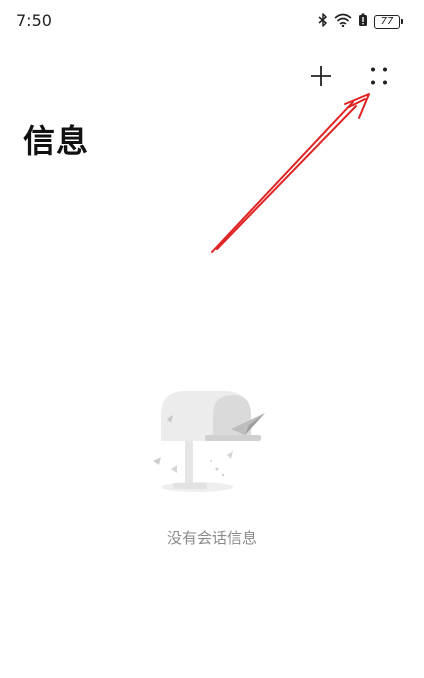  I want to click on more-options-button, so click(379, 76).